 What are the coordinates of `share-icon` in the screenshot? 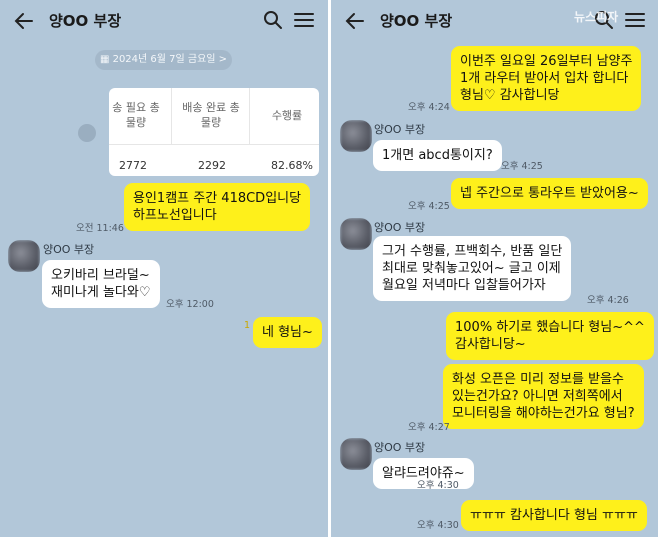 It's located at (87, 133).